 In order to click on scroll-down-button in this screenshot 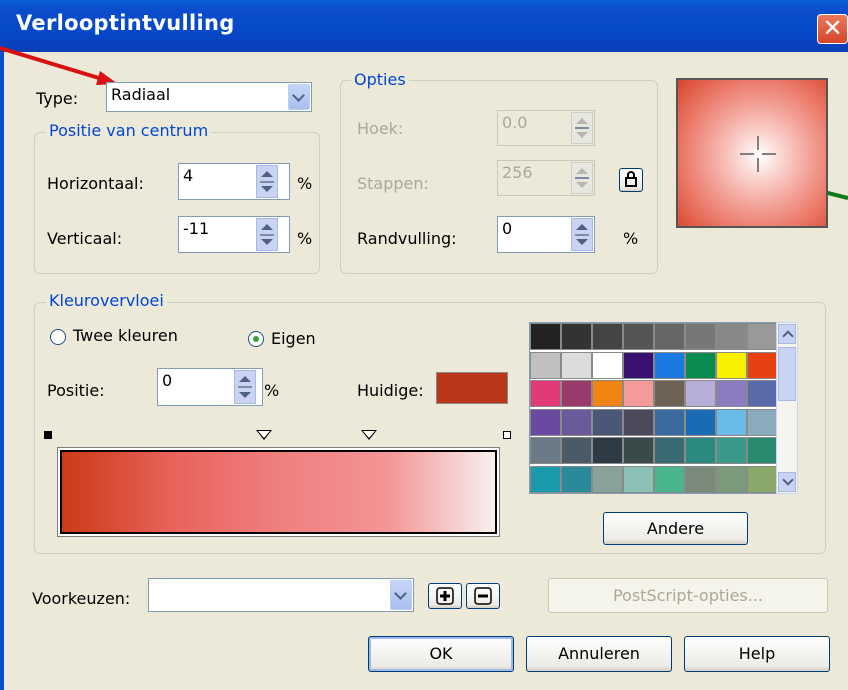, I will do `click(787, 482)`.